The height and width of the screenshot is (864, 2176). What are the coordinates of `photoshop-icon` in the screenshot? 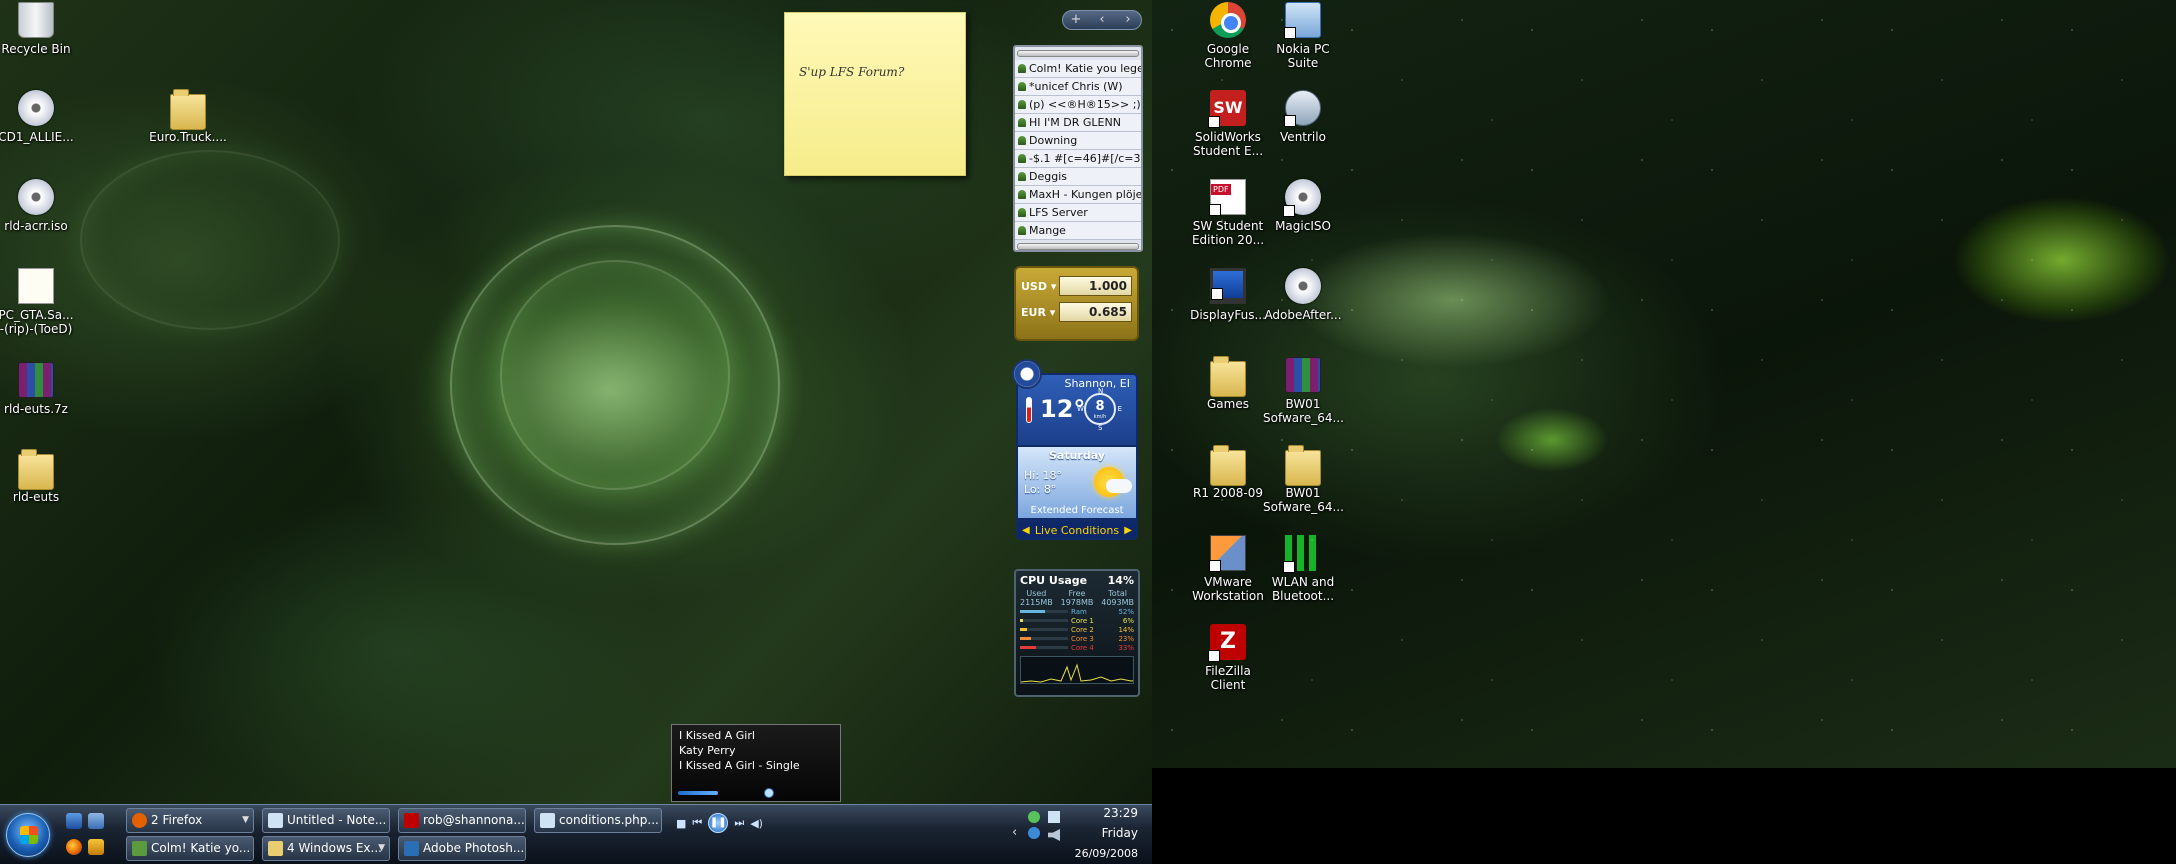 It's located at (411, 848).